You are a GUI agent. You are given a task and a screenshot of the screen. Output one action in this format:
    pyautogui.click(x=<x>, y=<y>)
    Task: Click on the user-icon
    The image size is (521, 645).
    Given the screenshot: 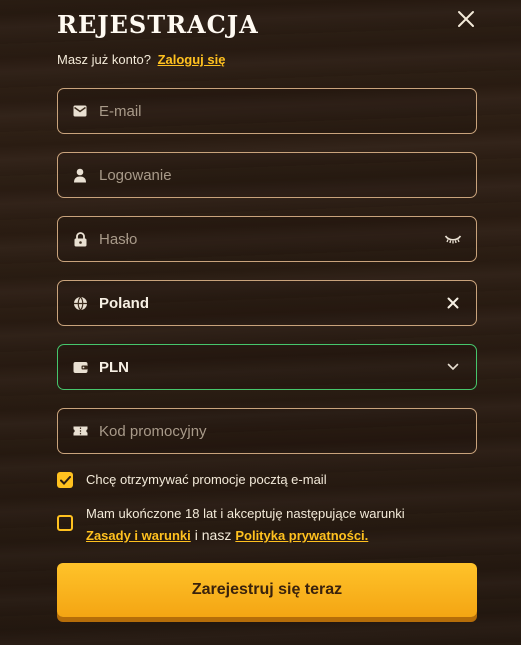 What is the action you would take?
    pyautogui.click(x=80, y=175)
    